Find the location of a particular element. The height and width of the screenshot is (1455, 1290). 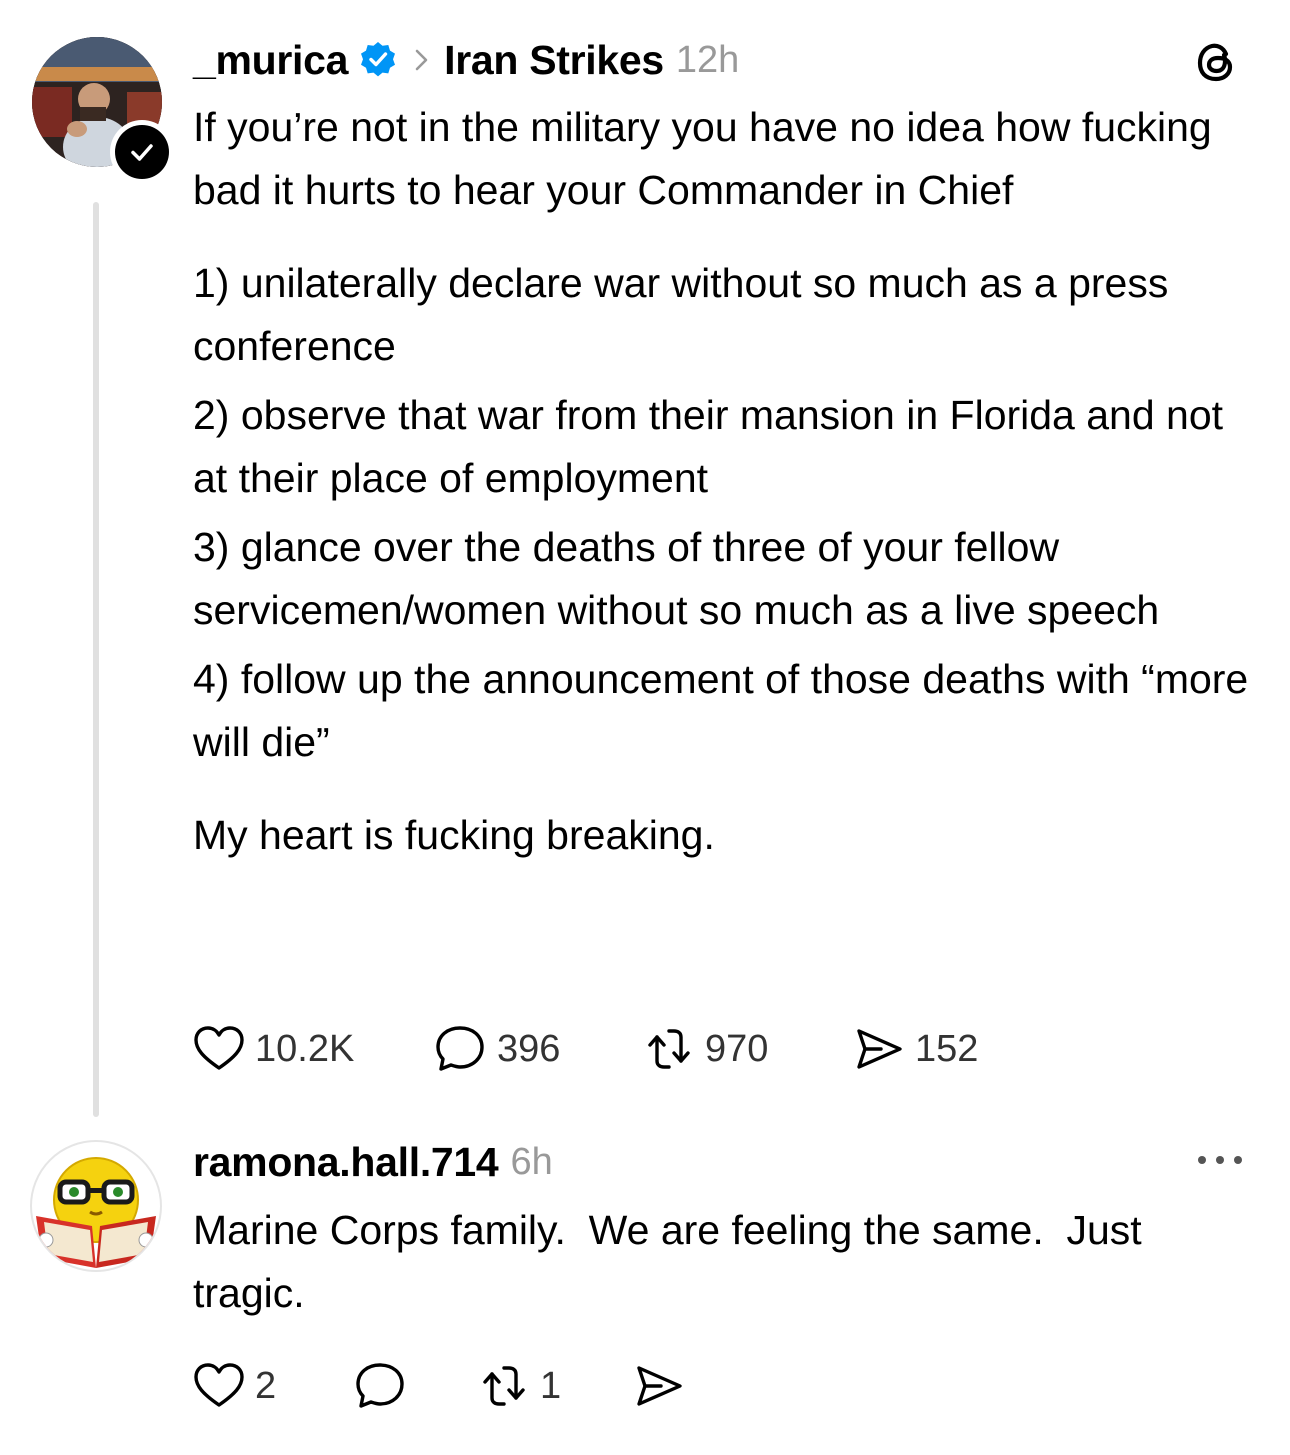

avatar-emoji-reading is located at coordinates (96, 1212).